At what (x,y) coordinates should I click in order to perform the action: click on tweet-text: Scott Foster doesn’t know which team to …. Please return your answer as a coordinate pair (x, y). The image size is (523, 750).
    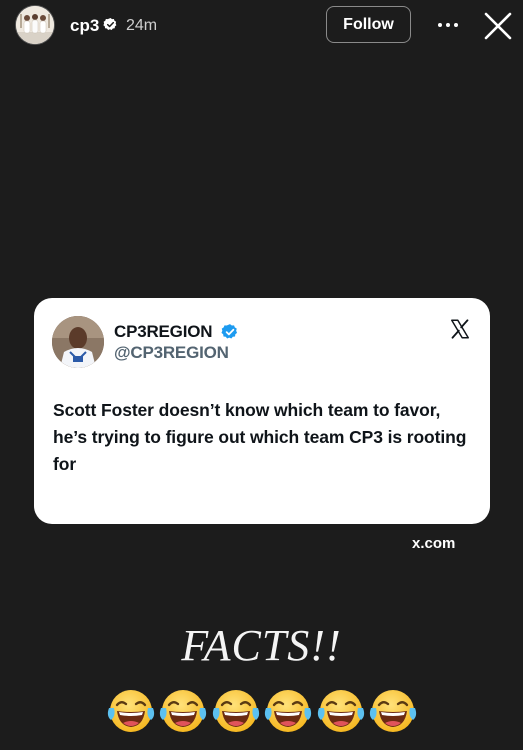
    Looking at the image, I should click on (260, 437).